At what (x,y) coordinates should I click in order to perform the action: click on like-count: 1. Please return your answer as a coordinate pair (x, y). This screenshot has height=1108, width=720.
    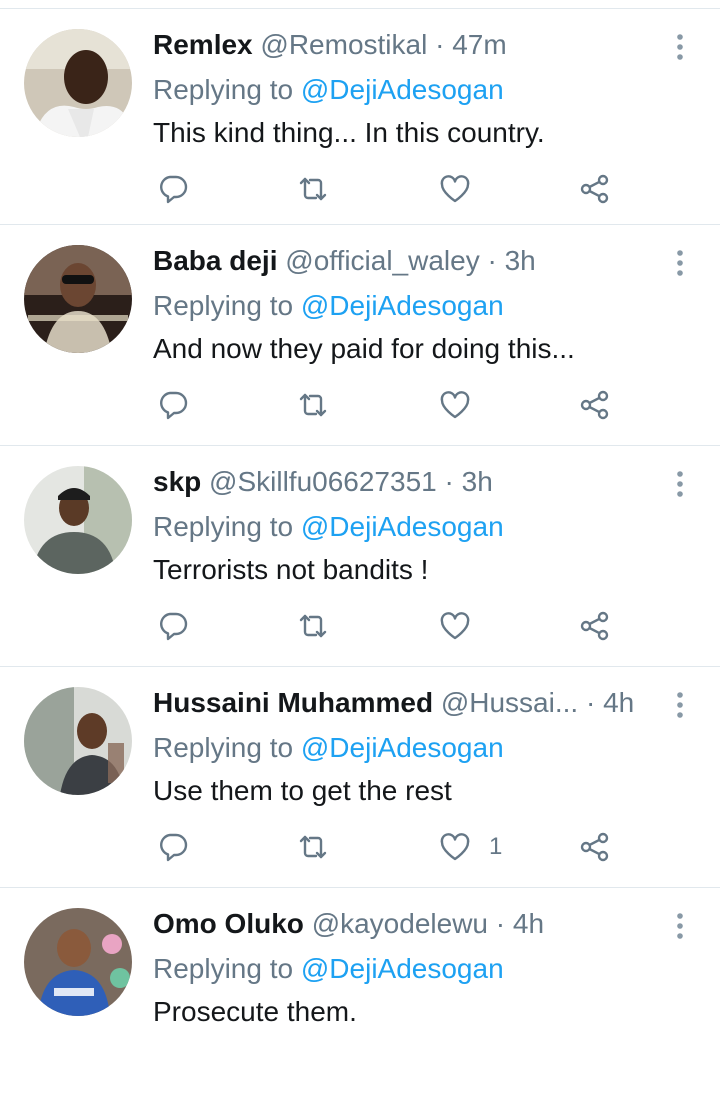
    Looking at the image, I should click on (496, 846).